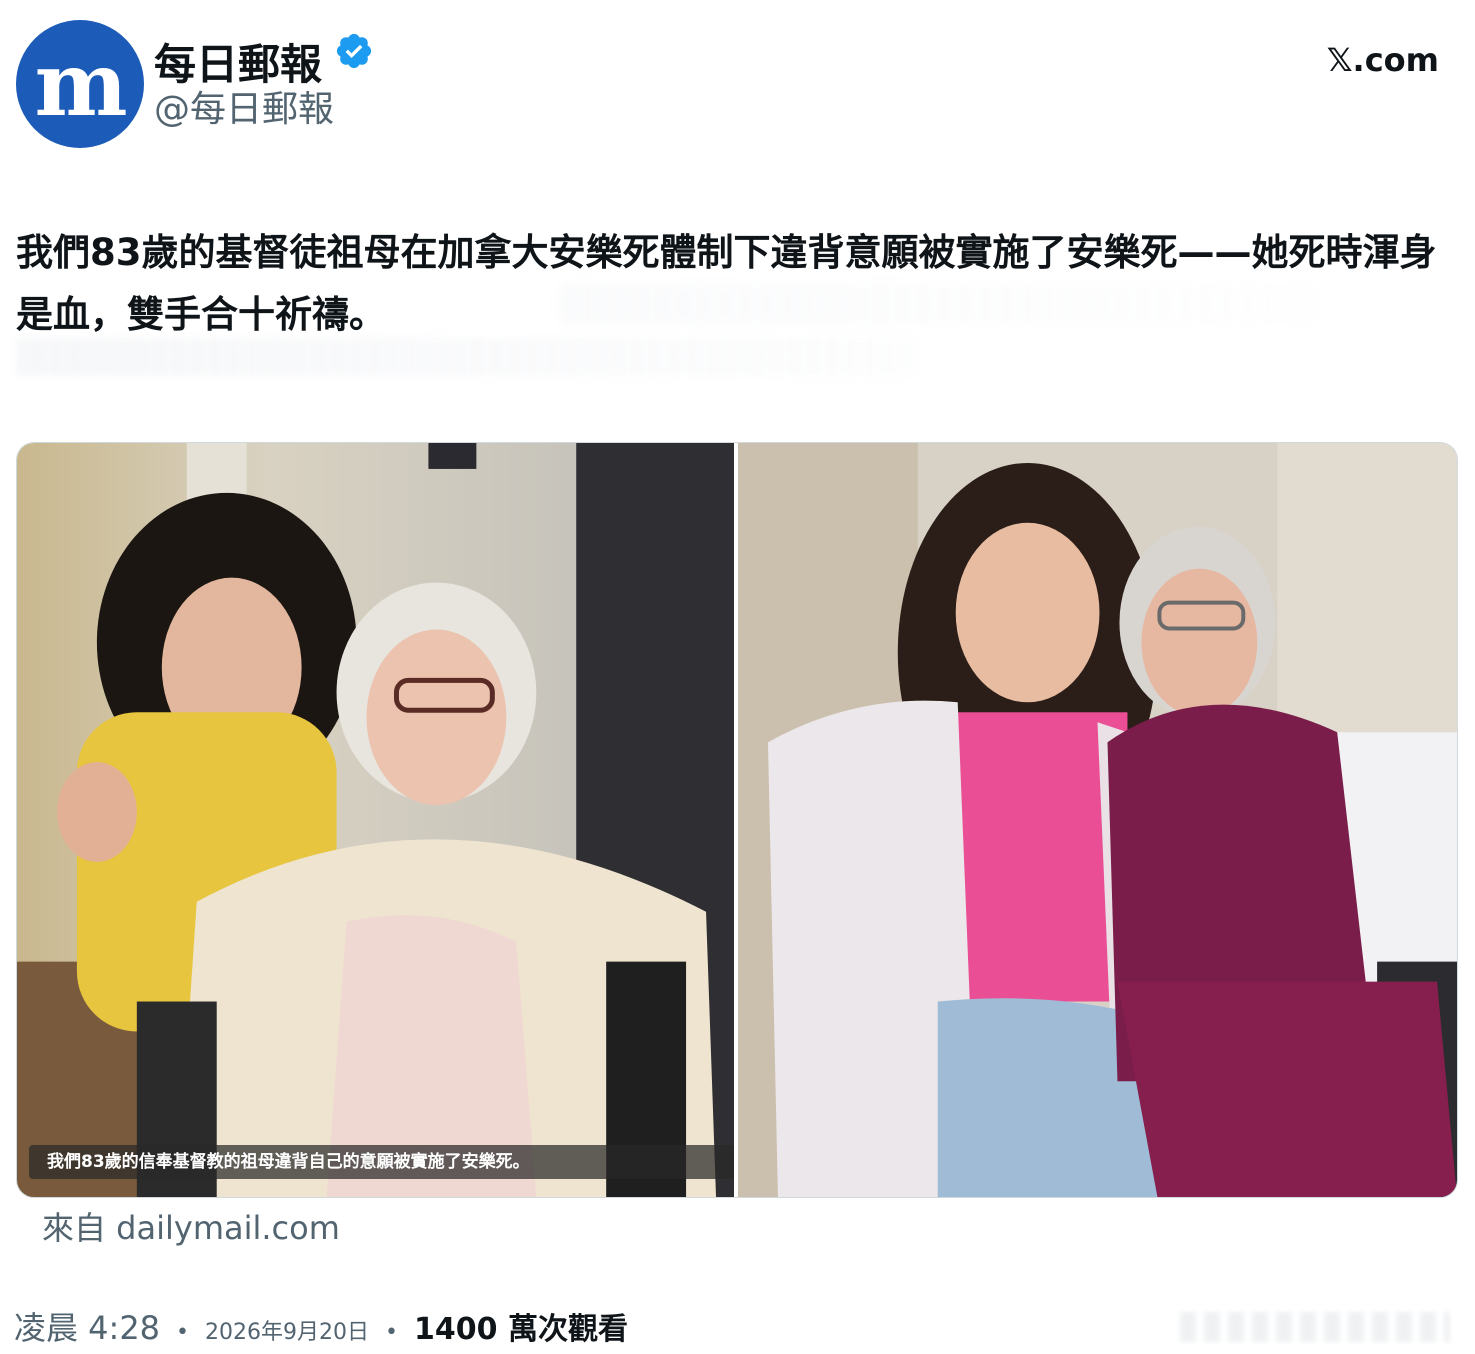 Image resolution: width=1475 pixels, height=1354 pixels. I want to click on handle: @每日郵報, so click(244, 110).